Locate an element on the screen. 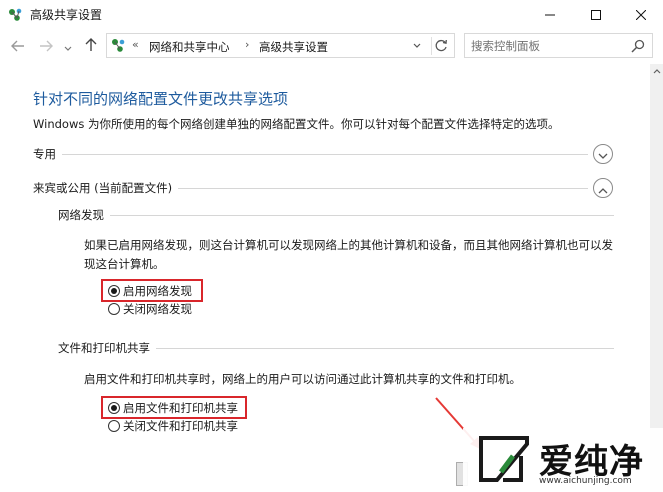  arrow-right-icon is located at coordinates (46, 46).